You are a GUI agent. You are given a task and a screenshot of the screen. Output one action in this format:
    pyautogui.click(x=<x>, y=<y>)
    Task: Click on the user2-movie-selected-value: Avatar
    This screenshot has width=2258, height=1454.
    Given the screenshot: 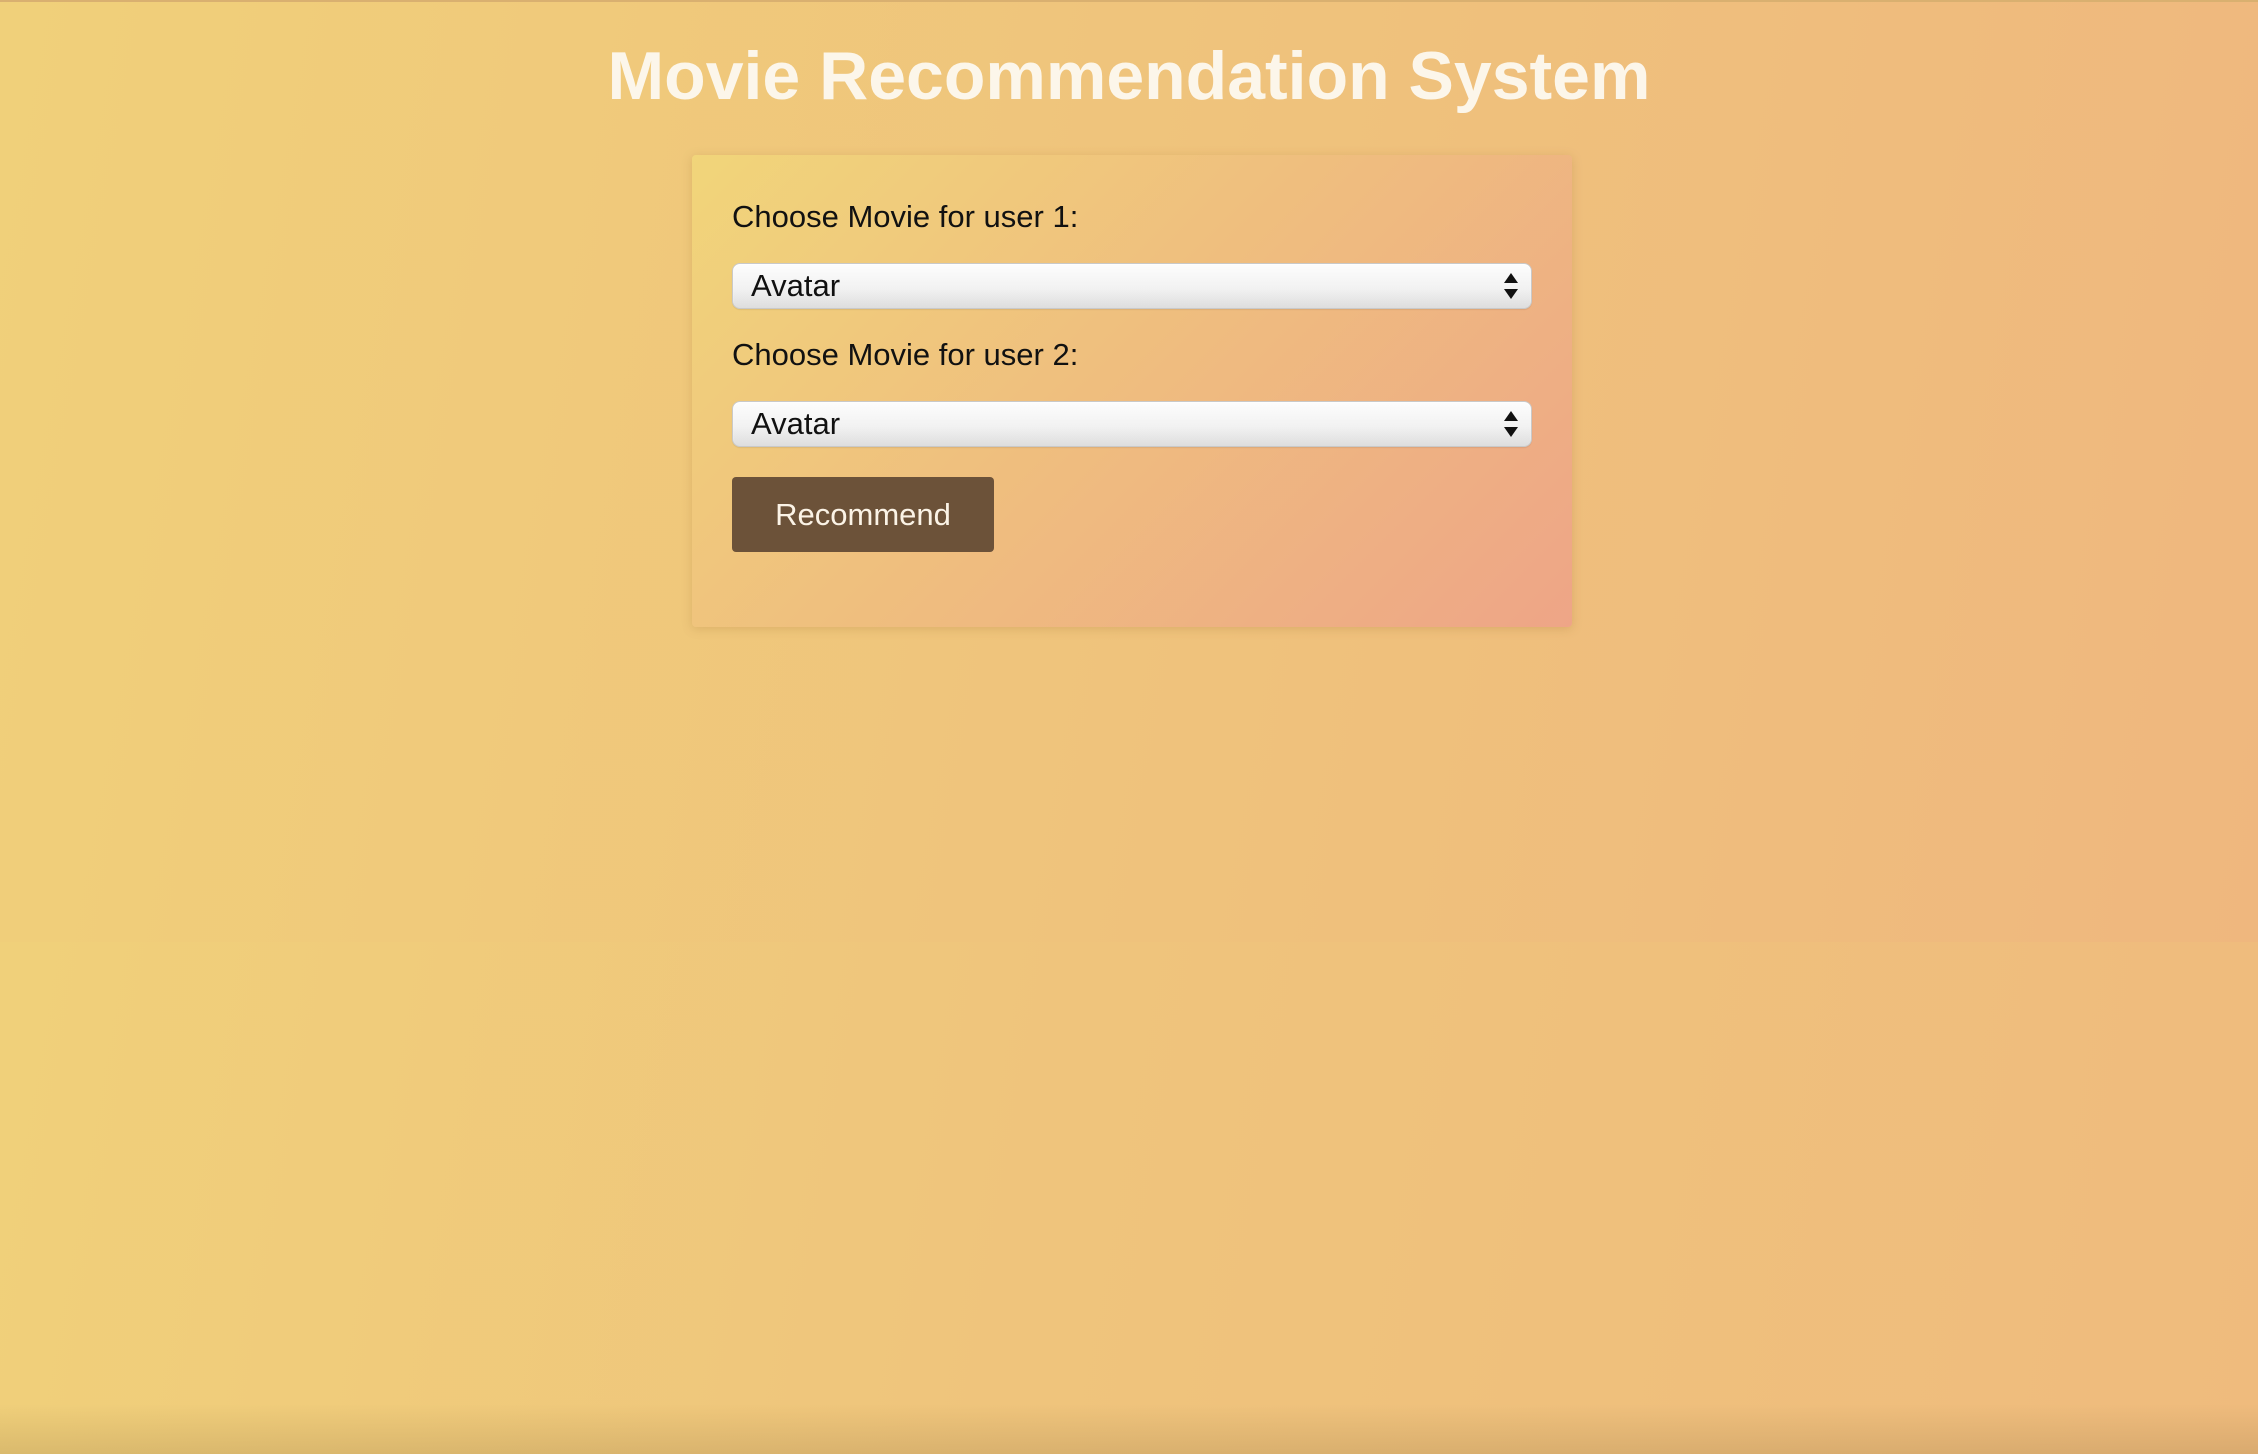 What is the action you would take?
    pyautogui.click(x=796, y=423)
    